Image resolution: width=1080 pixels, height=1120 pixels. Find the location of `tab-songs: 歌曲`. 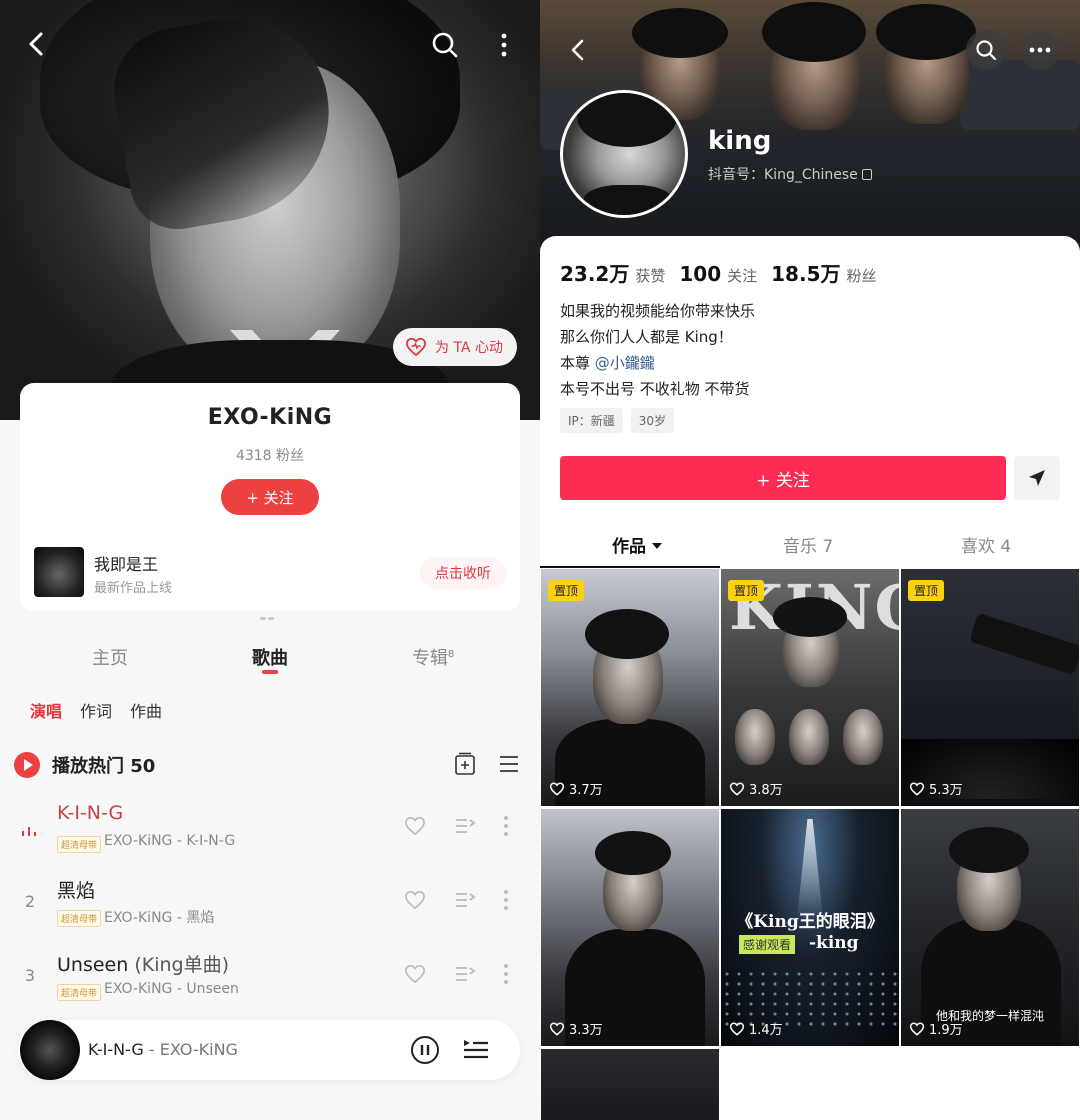

tab-songs: 歌曲 is located at coordinates (270, 657).